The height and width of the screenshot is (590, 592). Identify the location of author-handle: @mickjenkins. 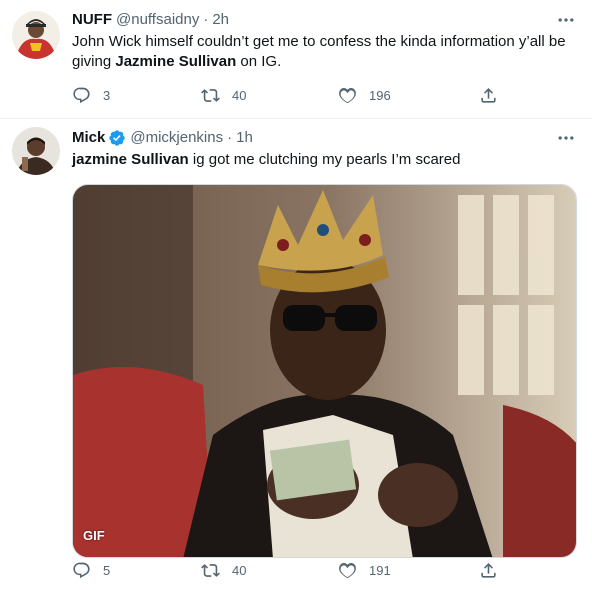
(176, 138).